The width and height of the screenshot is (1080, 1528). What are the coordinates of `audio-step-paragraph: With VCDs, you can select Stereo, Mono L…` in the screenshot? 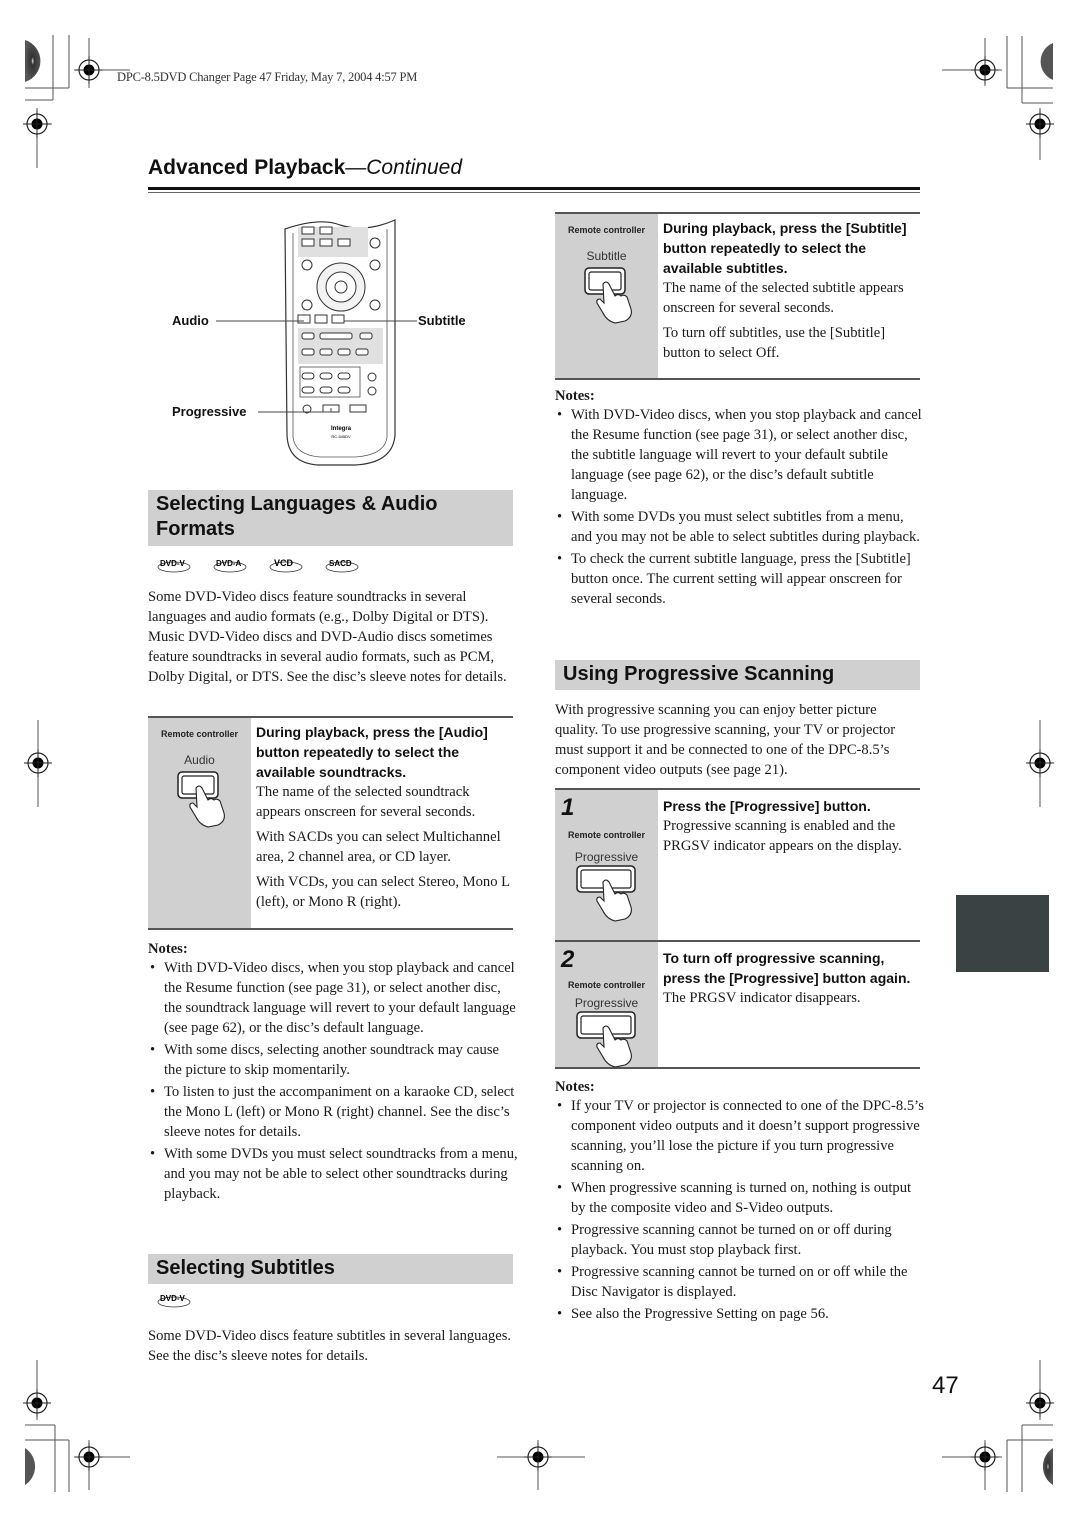 It's located at (383, 892).